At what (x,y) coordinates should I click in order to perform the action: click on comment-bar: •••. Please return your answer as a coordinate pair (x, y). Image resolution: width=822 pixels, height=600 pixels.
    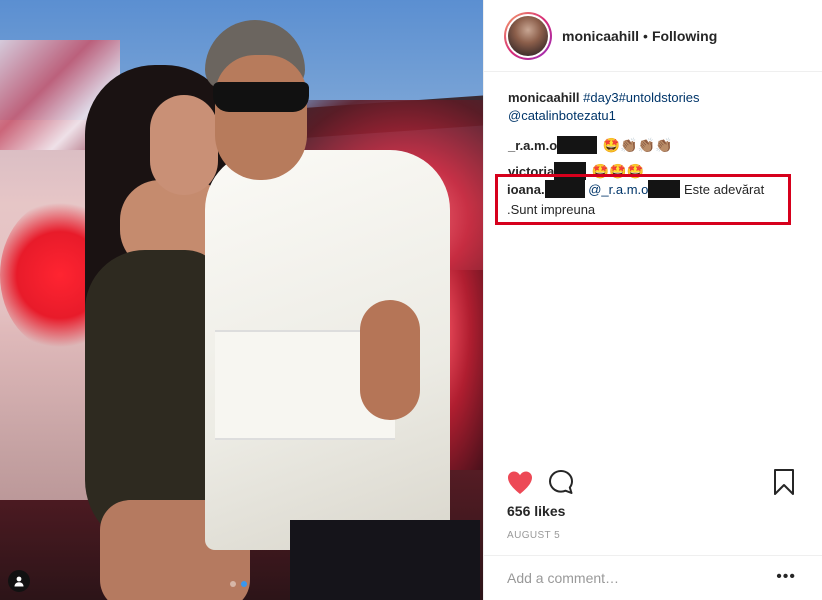
    Looking at the image, I should click on (652, 577).